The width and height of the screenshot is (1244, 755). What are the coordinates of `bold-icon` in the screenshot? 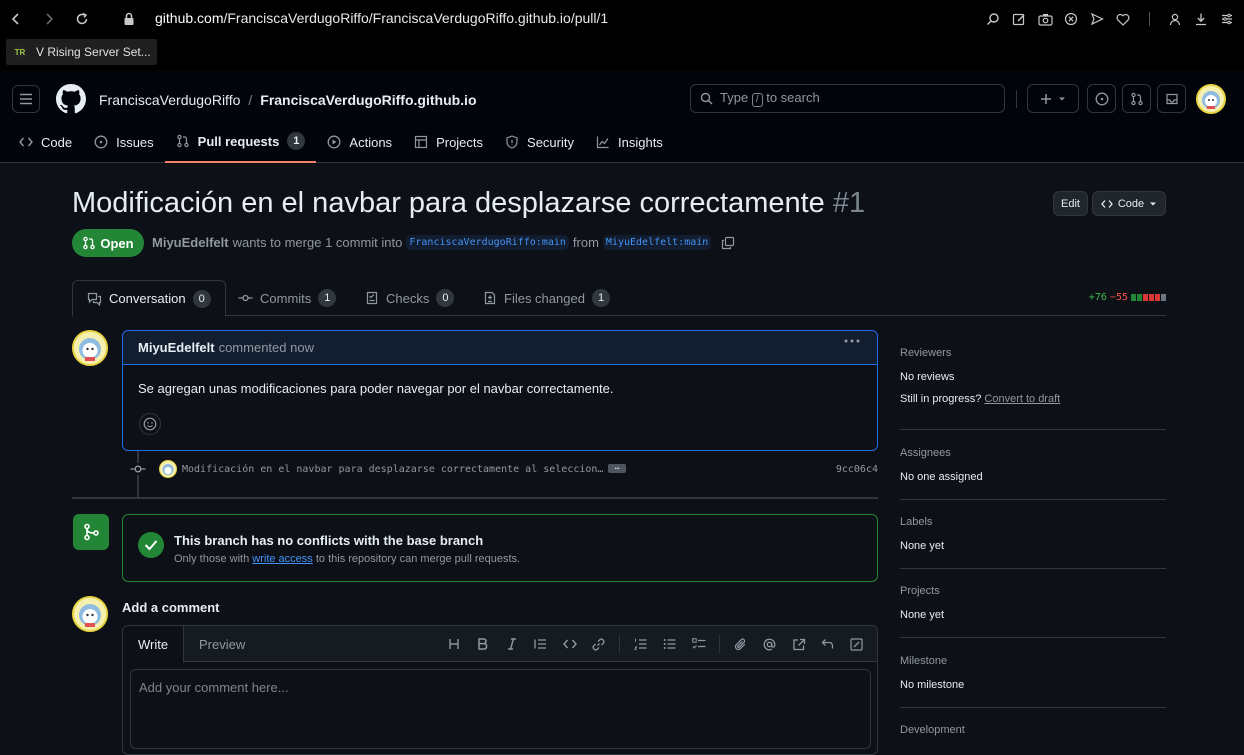 It's located at (482, 644).